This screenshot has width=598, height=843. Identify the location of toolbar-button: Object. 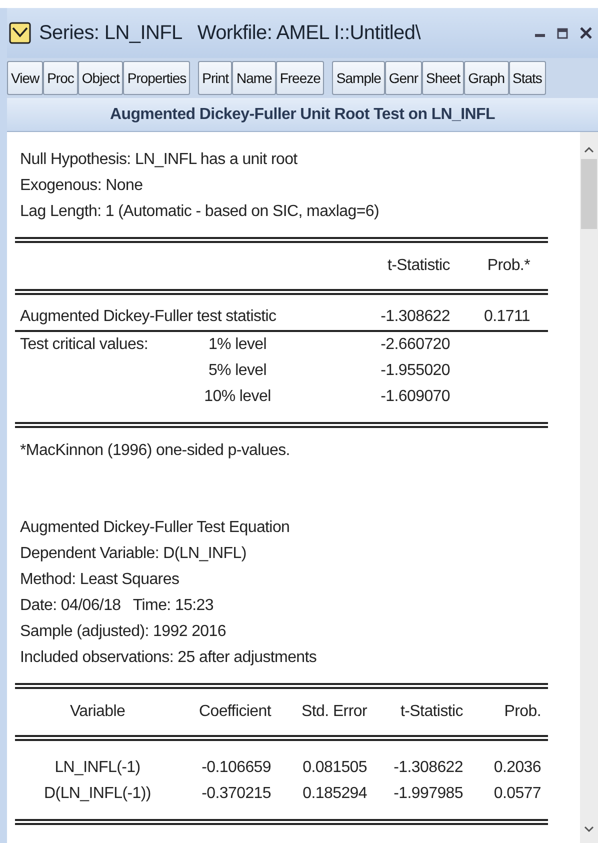
(101, 78).